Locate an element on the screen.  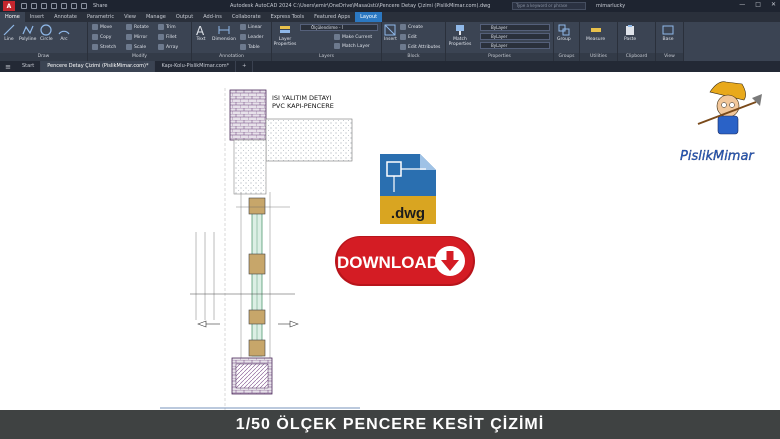
table-button: Table is located at coordinates (250, 47).